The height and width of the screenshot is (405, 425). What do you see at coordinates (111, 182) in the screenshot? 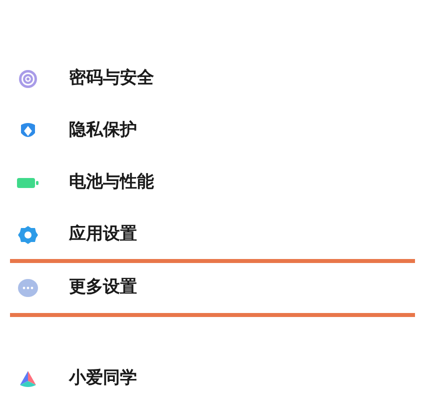
I see `item-label: 电池与性能` at bounding box center [111, 182].